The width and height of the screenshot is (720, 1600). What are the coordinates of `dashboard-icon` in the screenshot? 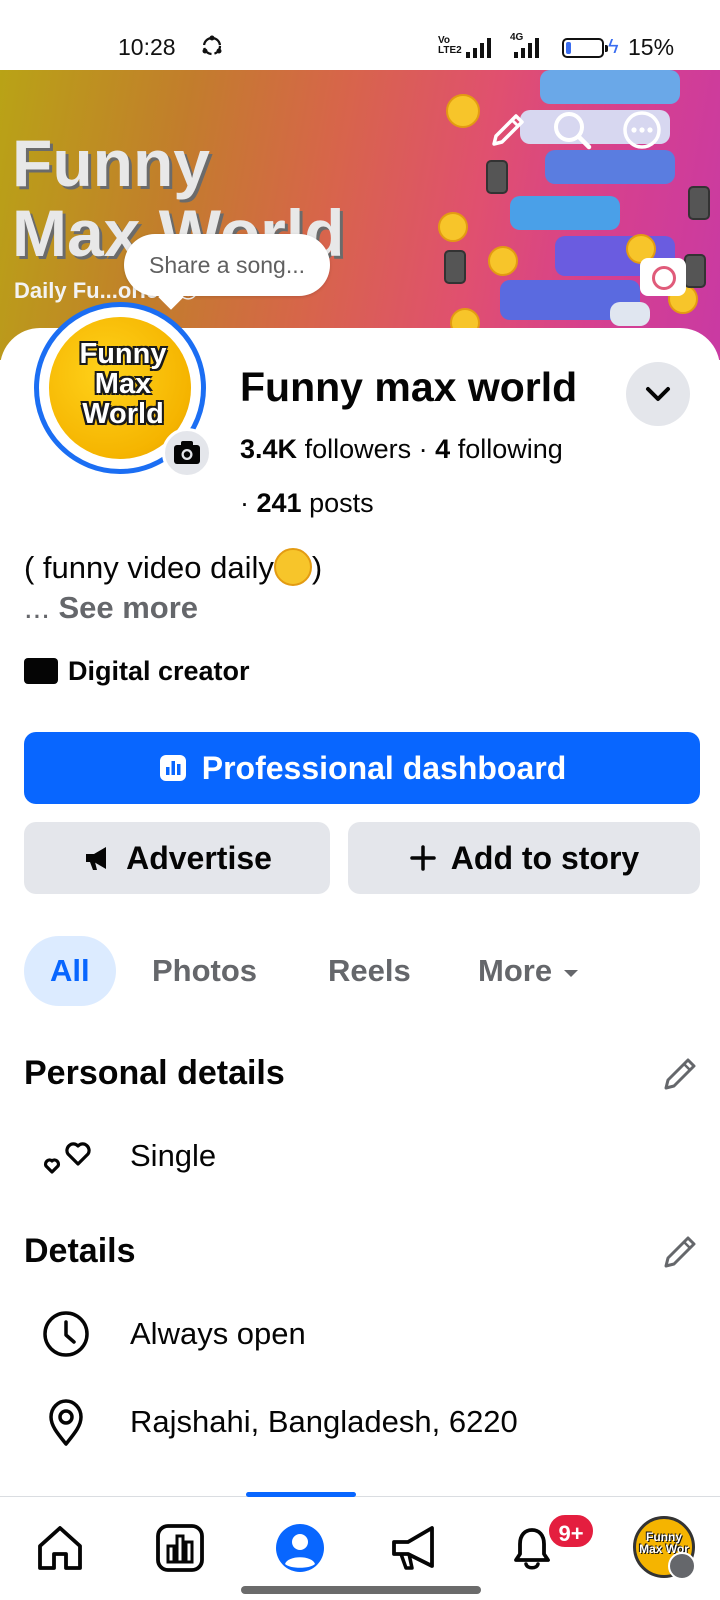 It's located at (180, 1548).